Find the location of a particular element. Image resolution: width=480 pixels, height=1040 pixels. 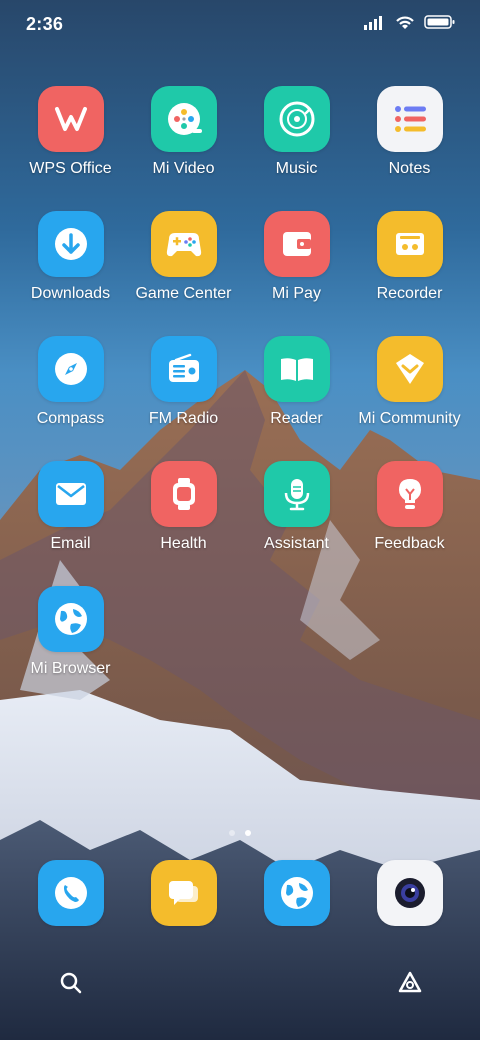

app-feedback: Feedback is located at coordinates (409, 507).